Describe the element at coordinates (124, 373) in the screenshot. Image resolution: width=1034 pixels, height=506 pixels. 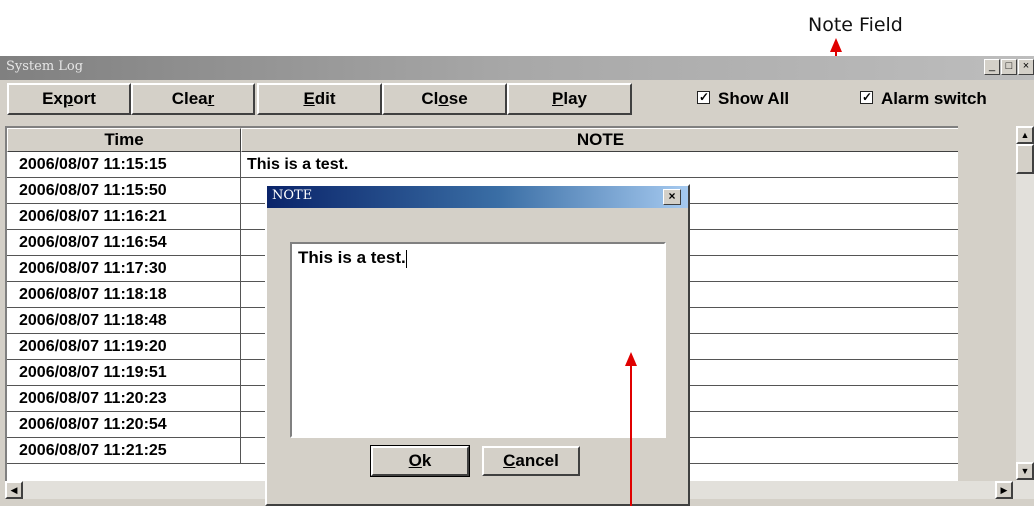
I see `cell-time: 2006/08/07 11:19:51` at that location.